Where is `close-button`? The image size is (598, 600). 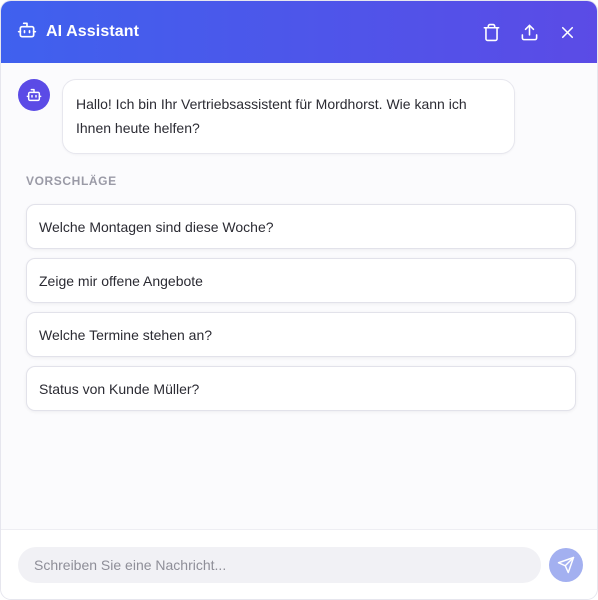 close-button is located at coordinates (567, 32).